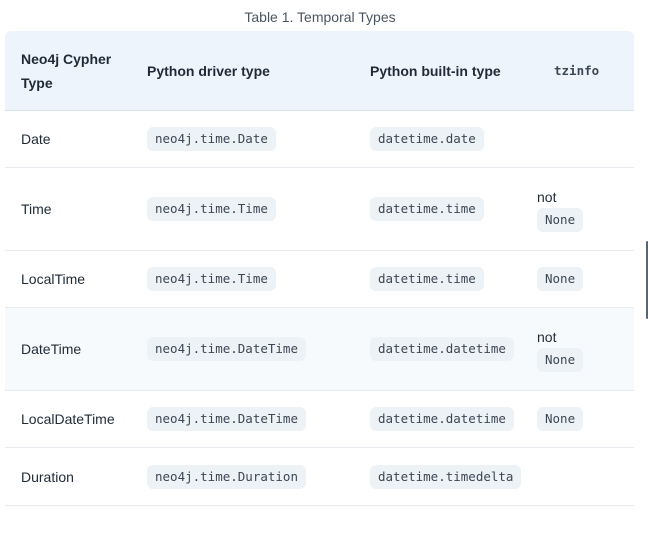 This screenshot has height=548, width=648. I want to click on driver-type-cell: neo4j.time.Duration, so click(242, 476).